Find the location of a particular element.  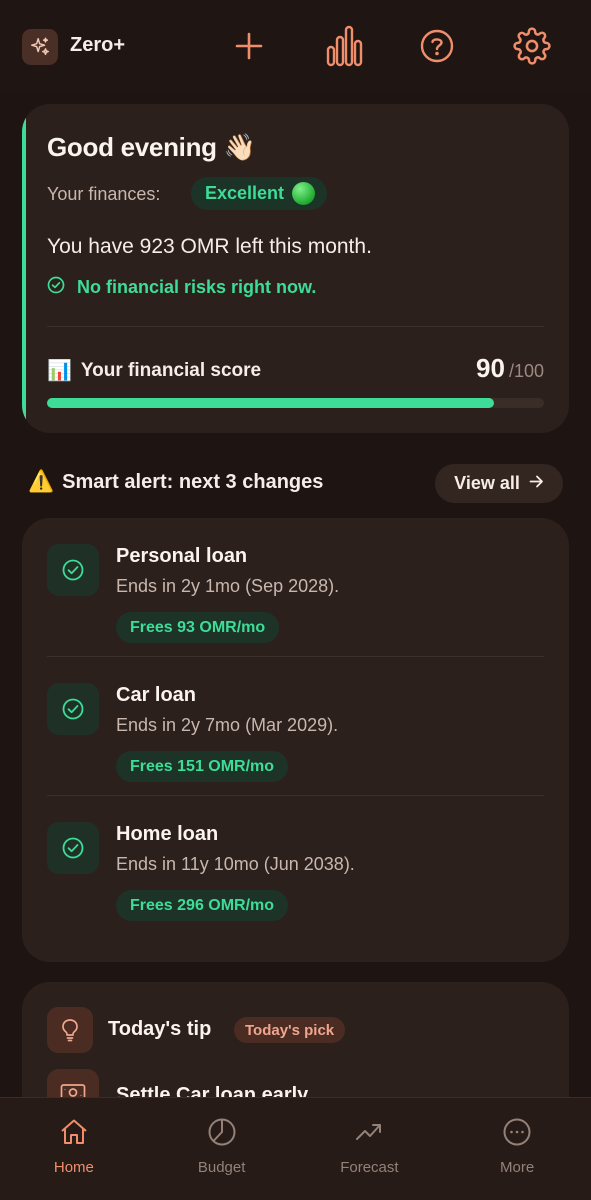

pie-chart-icon is located at coordinates (222, 1132).